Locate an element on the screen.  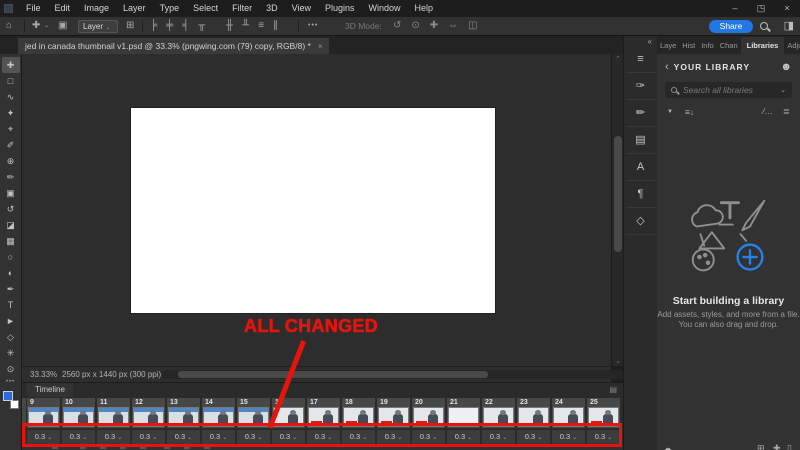
properties-panel-icon: ≡ is located at coordinates (640, 59).